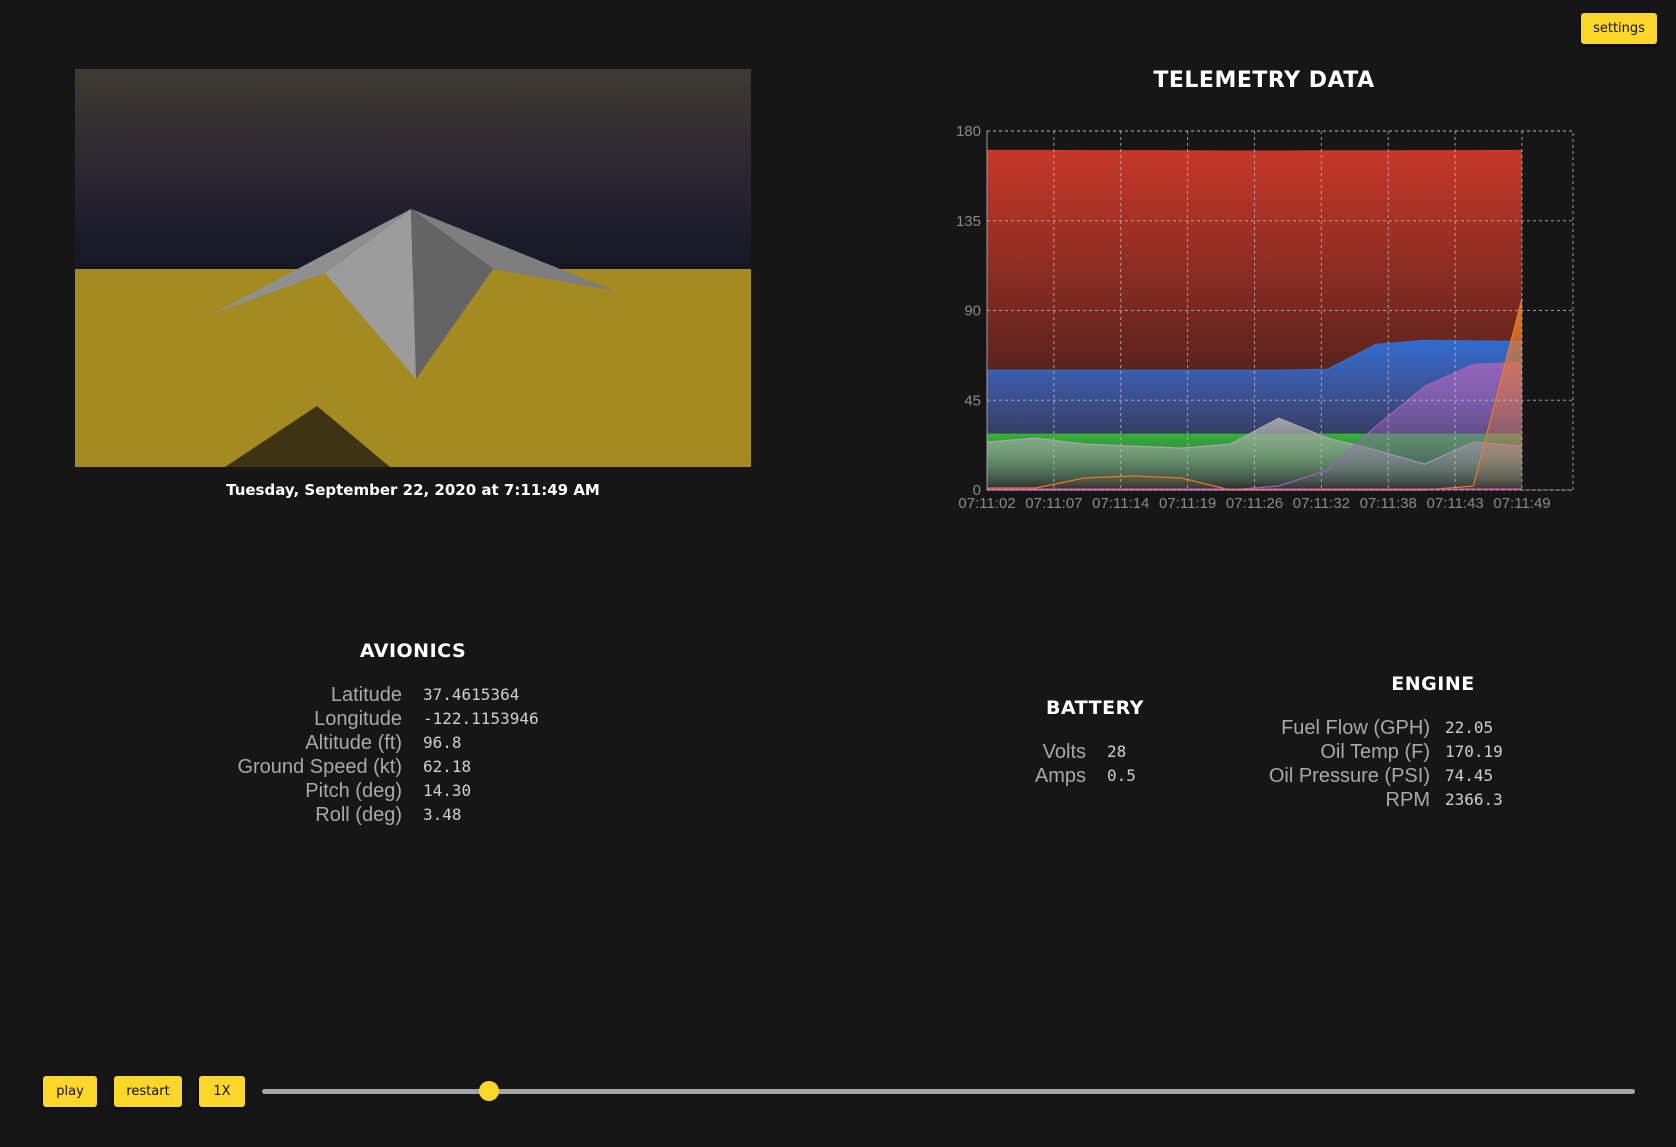 Image resolution: width=1676 pixels, height=1147 pixels. I want to click on avionics-row: Longitude -122.1153946, so click(369, 719).